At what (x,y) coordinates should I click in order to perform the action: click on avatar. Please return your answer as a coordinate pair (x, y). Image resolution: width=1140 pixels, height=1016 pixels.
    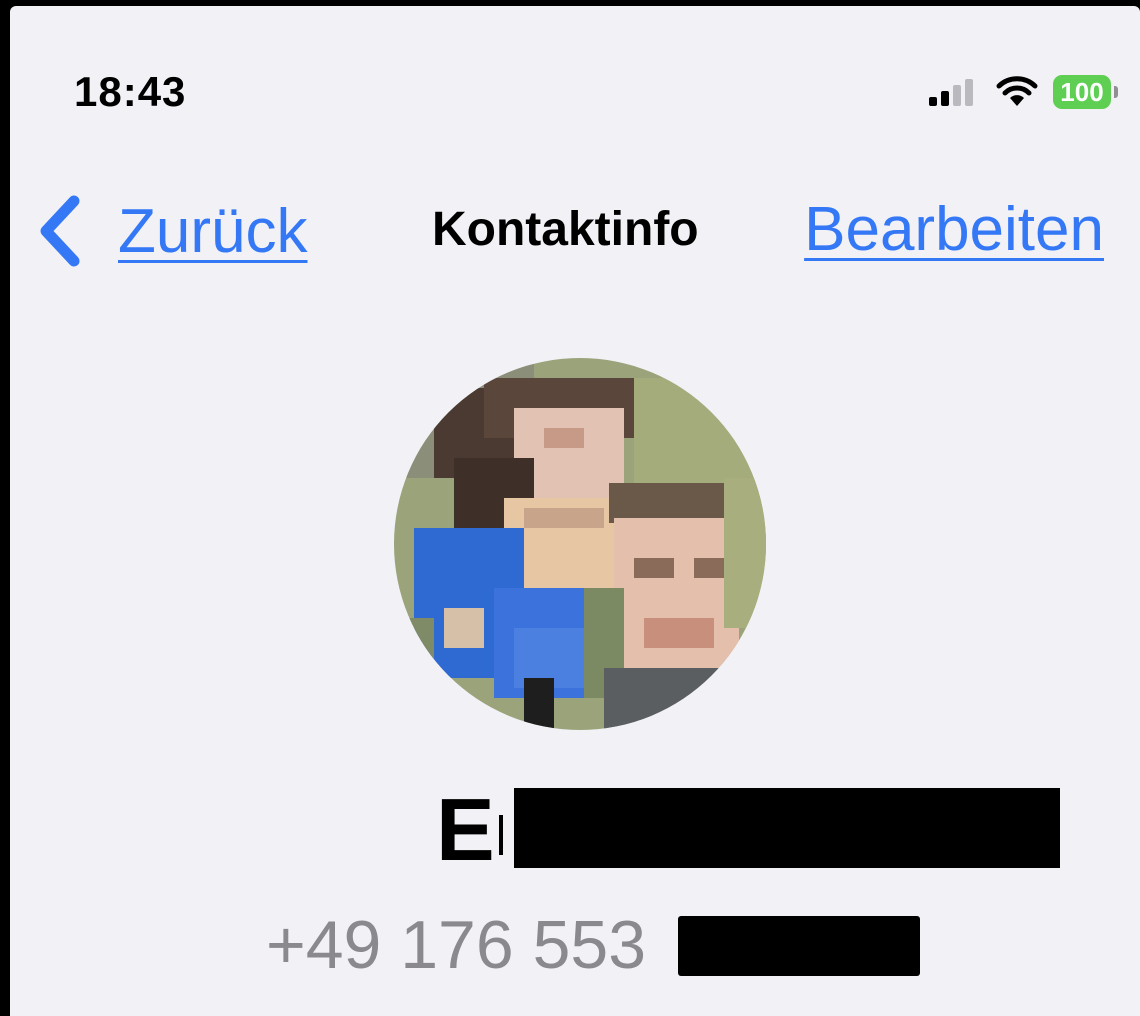
    Looking at the image, I should click on (580, 544).